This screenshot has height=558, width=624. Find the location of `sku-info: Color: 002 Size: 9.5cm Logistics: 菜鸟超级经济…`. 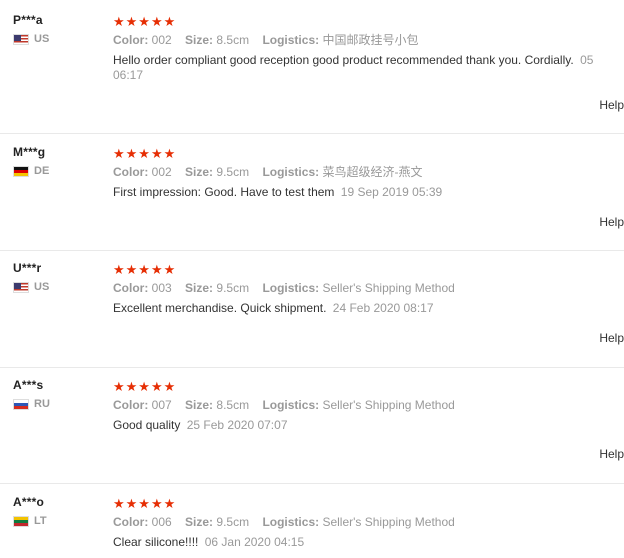

sku-info: Color: 002 Size: 9.5cm Logistics: 菜鸟超级经济… is located at coordinates (368, 172).